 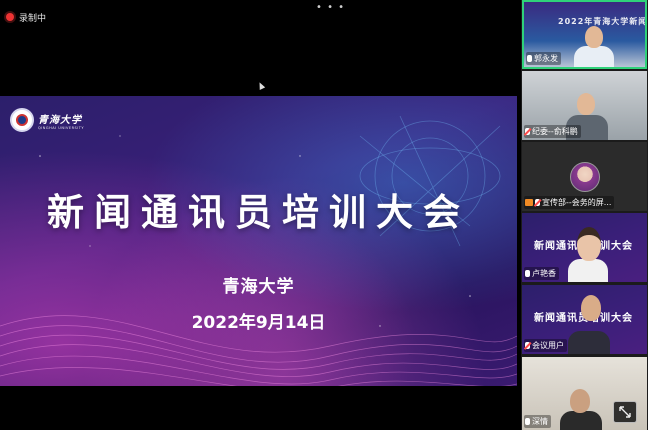 I want to click on participant-name: 郭永发, so click(x=546, y=58).